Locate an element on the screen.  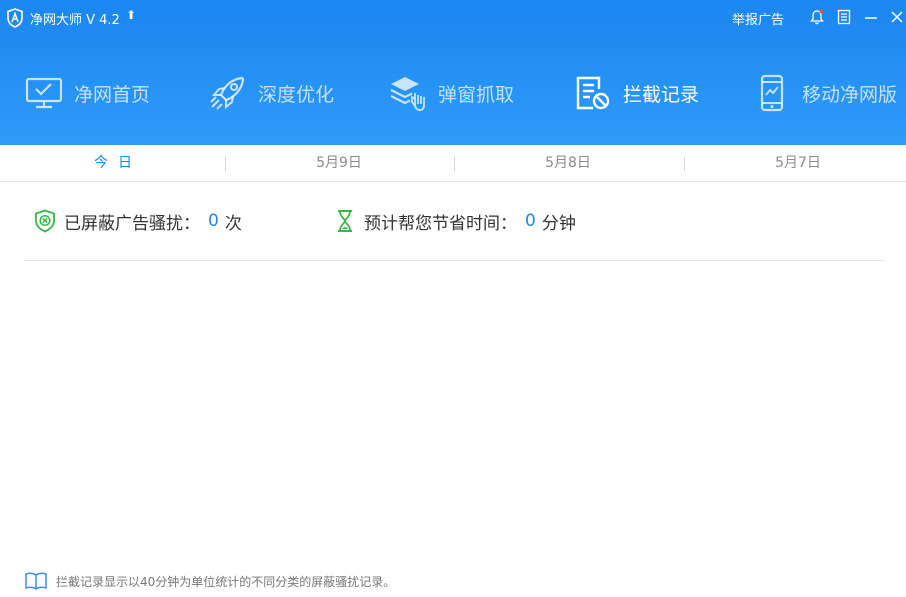
record-block-icon is located at coordinates (593, 93).